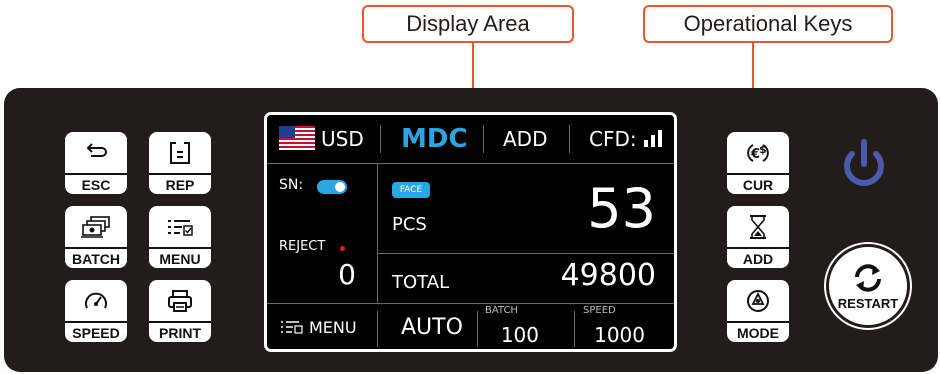 The width and height of the screenshot is (940, 374). Describe the element at coordinates (180, 257) in the screenshot. I see `menu-key-label: MENU` at that location.